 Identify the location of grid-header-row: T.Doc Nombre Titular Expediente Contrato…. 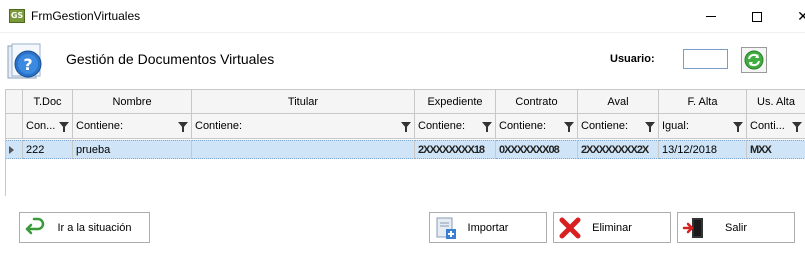
(405, 102).